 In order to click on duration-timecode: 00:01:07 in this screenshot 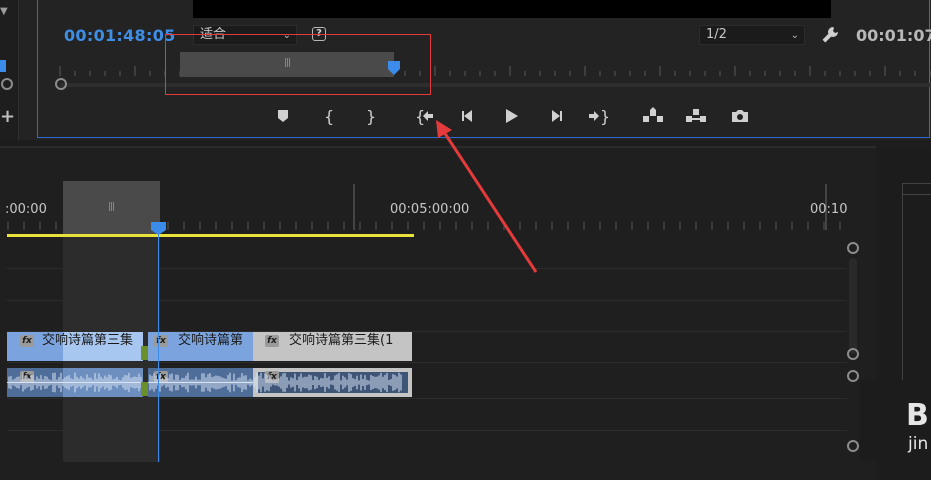, I will do `click(893, 35)`.